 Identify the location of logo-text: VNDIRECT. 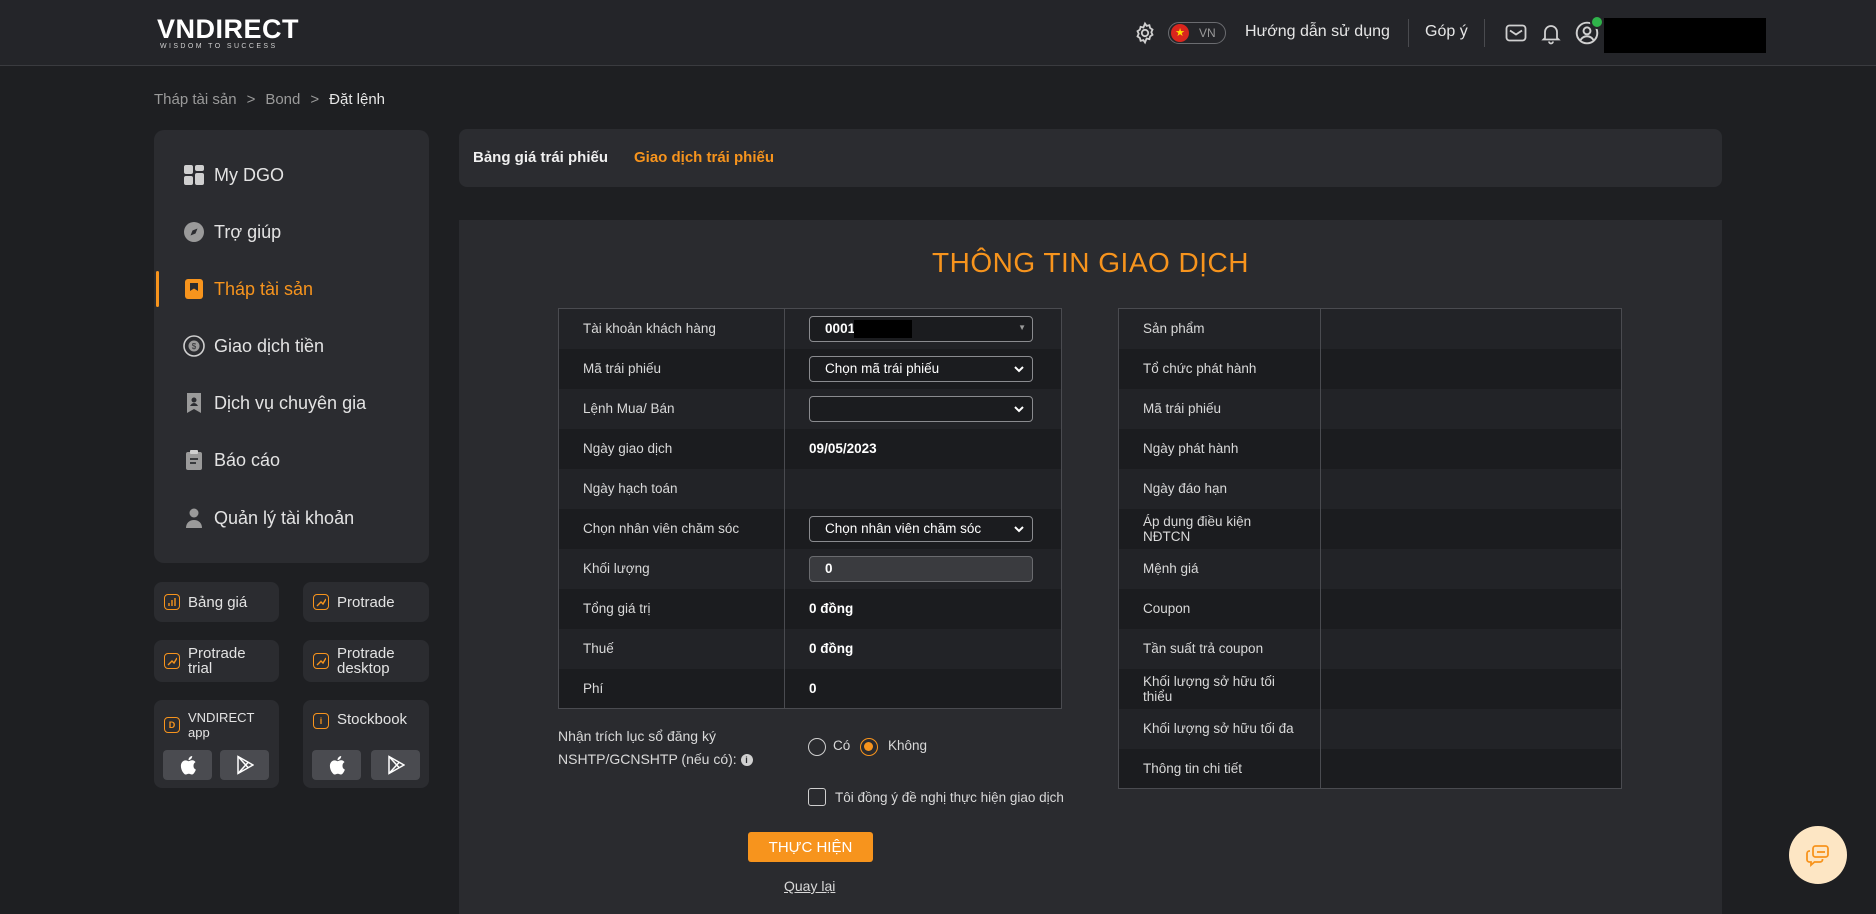
(228, 29).